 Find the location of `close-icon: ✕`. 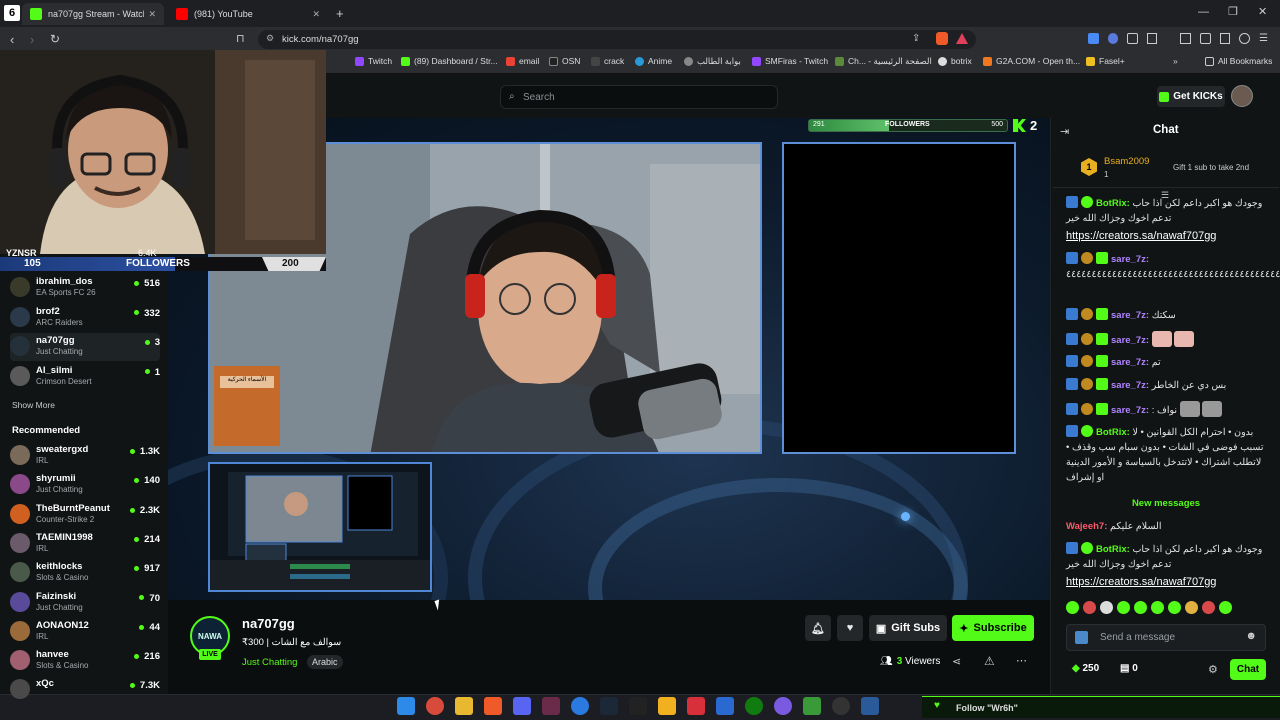

close-icon: ✕ is located at coordinates (152, 14).